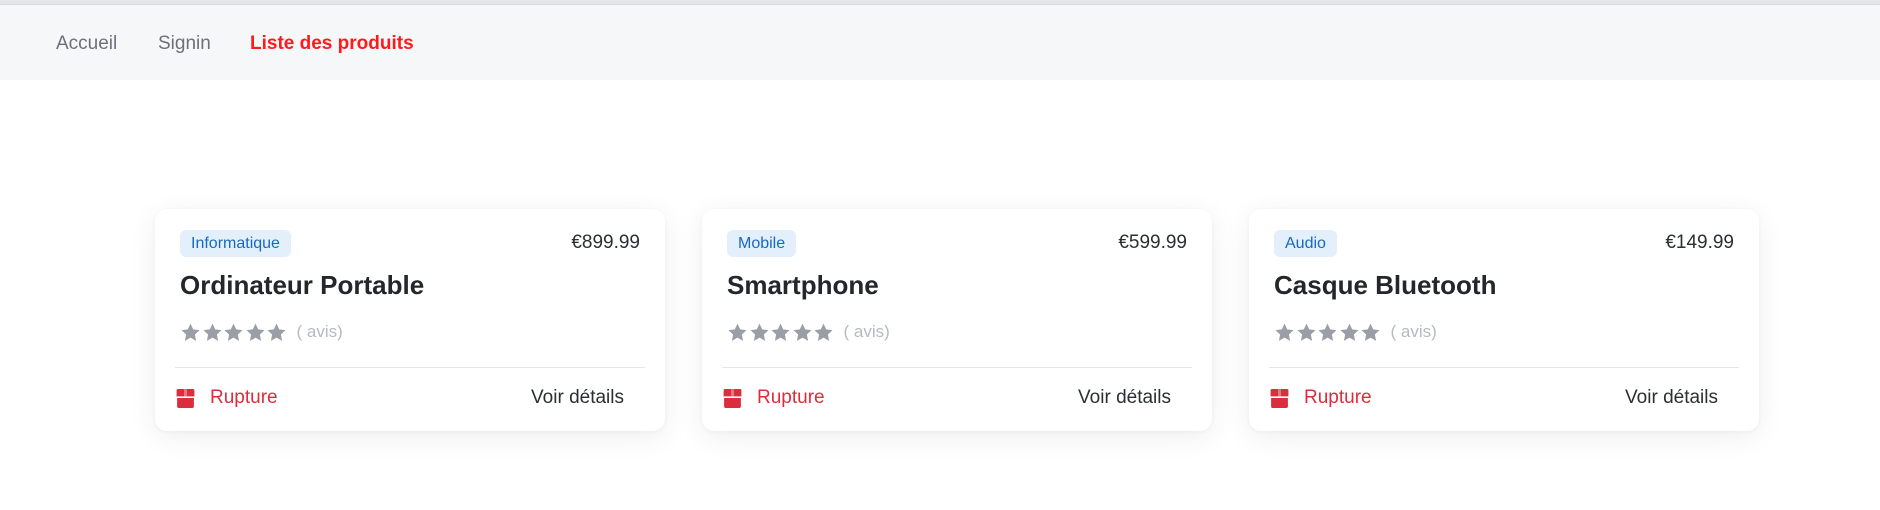  Describe the element at coordinates (803, 285) in the screenshot. I see `product-title: Smartphone` at that location.